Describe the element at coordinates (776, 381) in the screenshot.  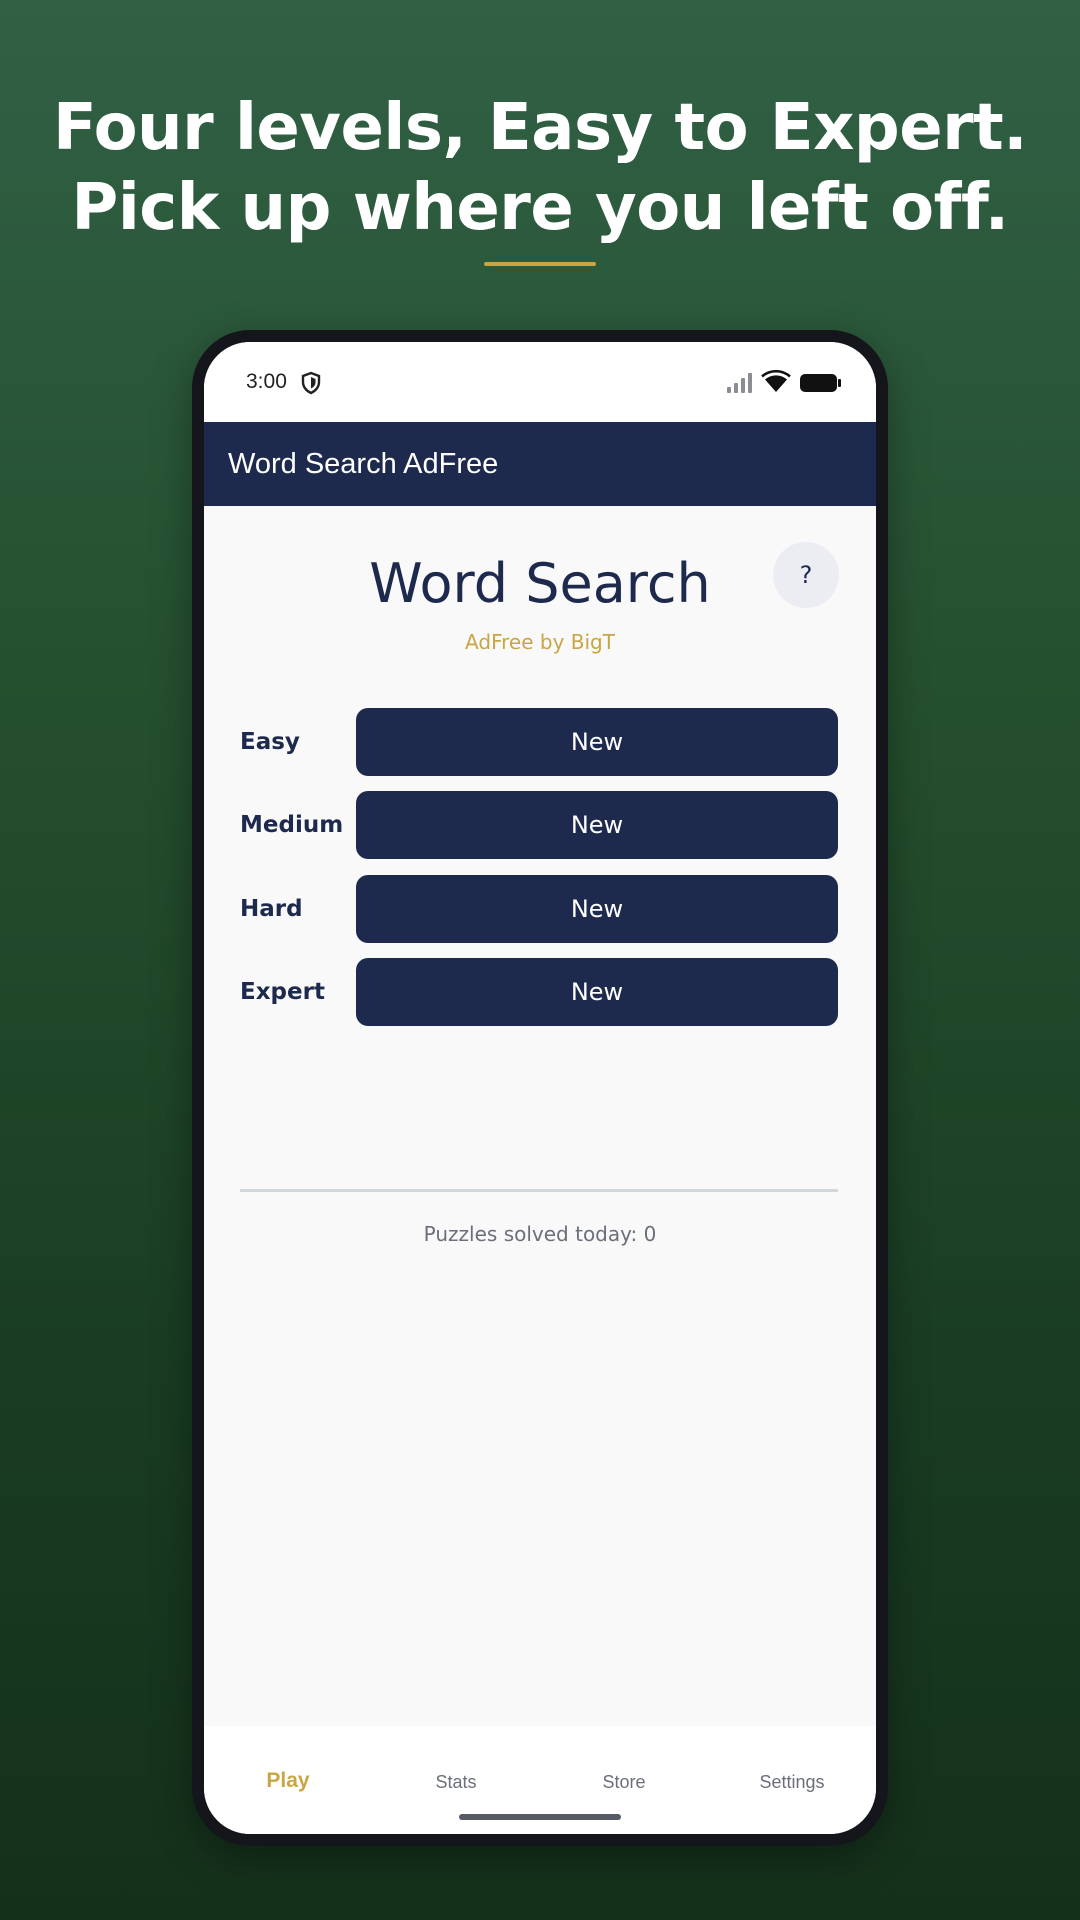
I see `wifi-icon` at that location.